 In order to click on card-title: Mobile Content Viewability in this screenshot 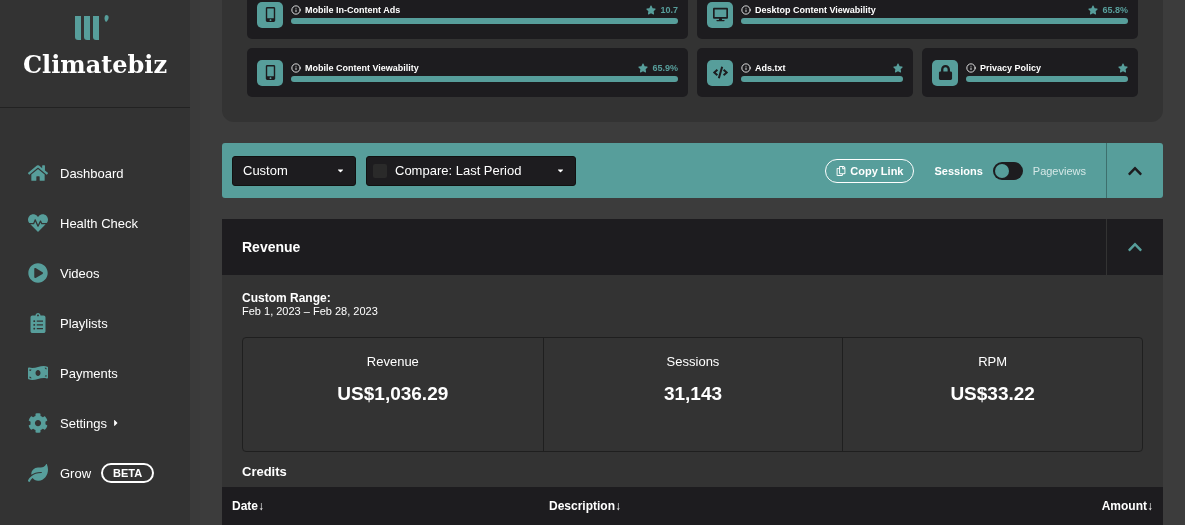, I will do `click(362, 68)`.